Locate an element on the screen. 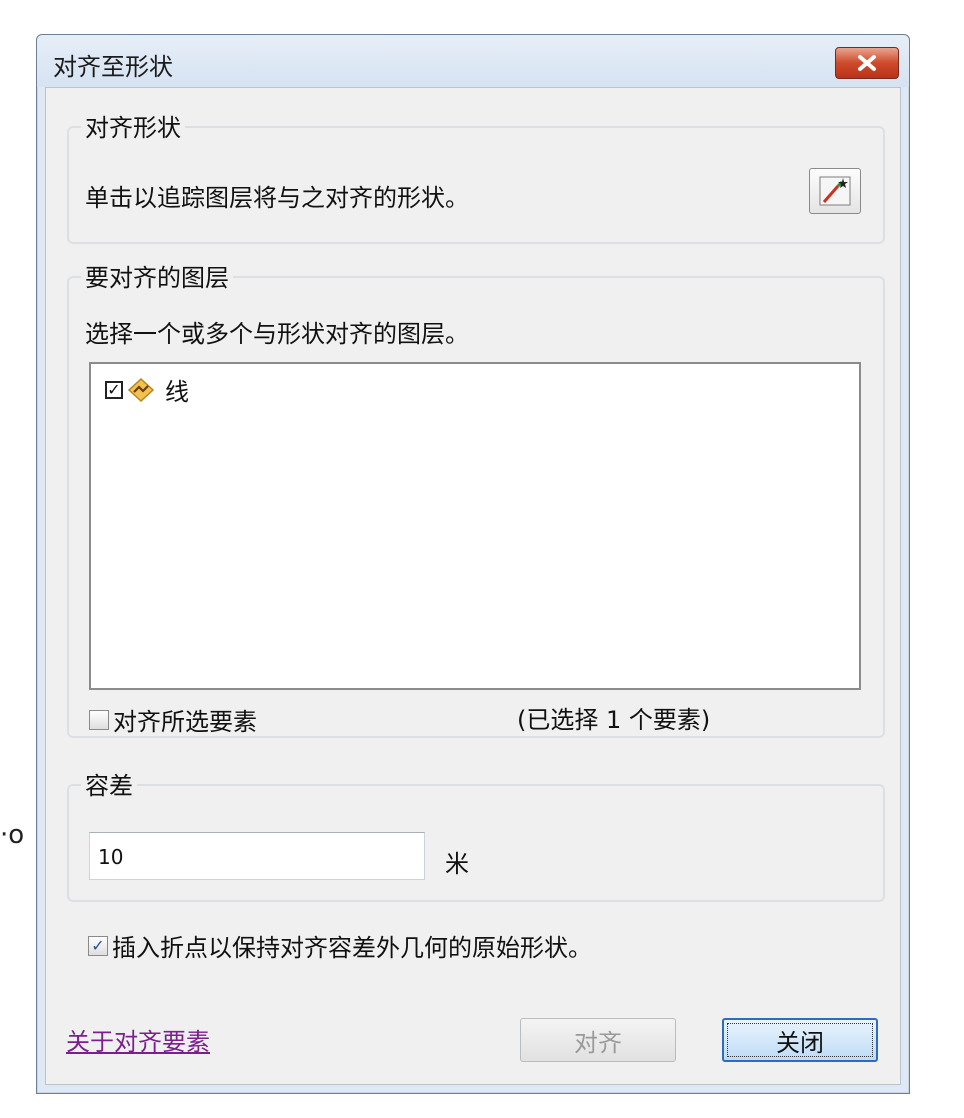 The width and height of the screenshot is (964, 1118). align-shape-group: 对齐形状 单击以追踪图层将与之对齐的形状。 is located at coordinates (476, 176).